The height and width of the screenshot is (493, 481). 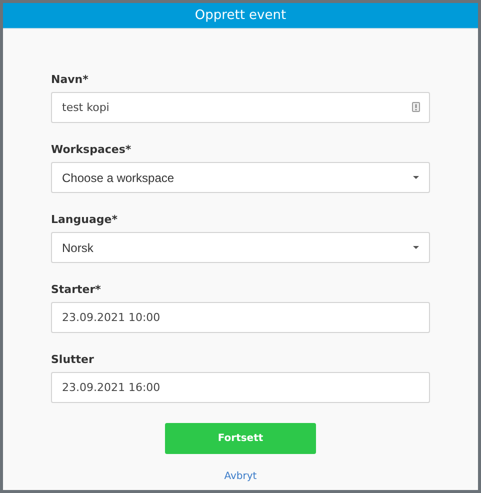 I want to click on dialog-title: Opprett event, so click(x=240, y=16).